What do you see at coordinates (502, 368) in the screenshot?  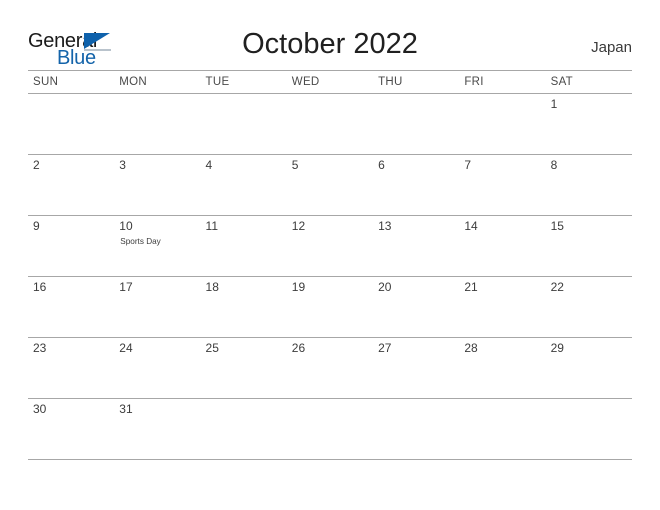 I see `day-cell: 28` at bounding box center [502, 368].